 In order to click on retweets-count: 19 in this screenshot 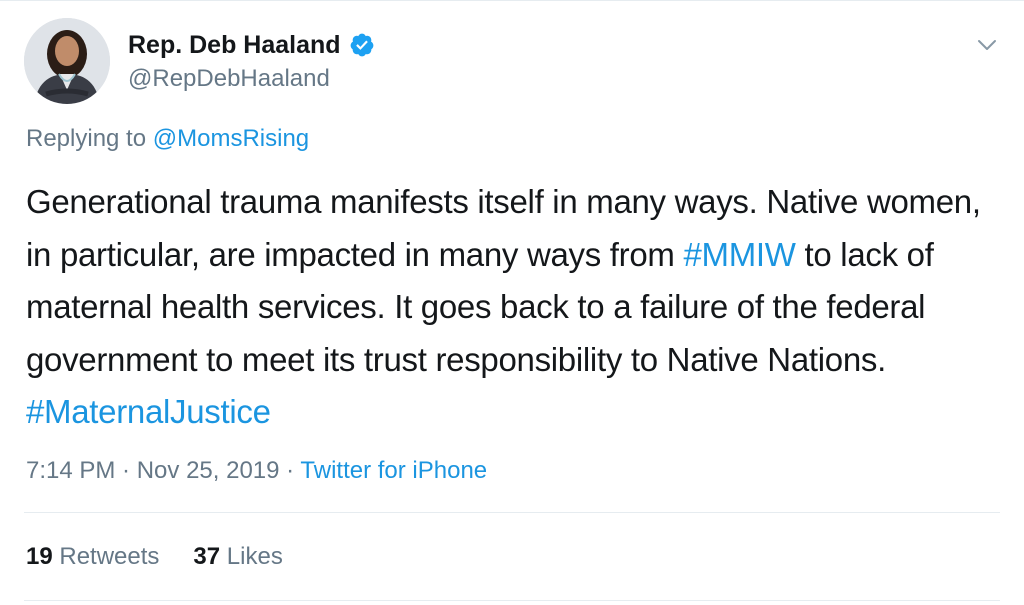, I will do `click(39, 556)`.